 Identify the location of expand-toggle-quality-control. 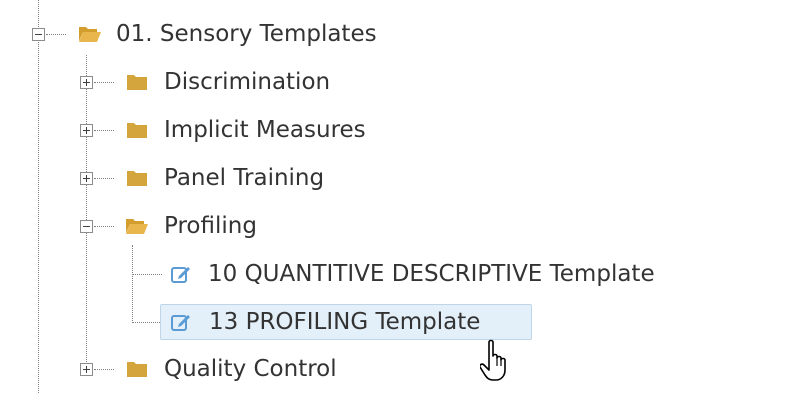
(86, 369).